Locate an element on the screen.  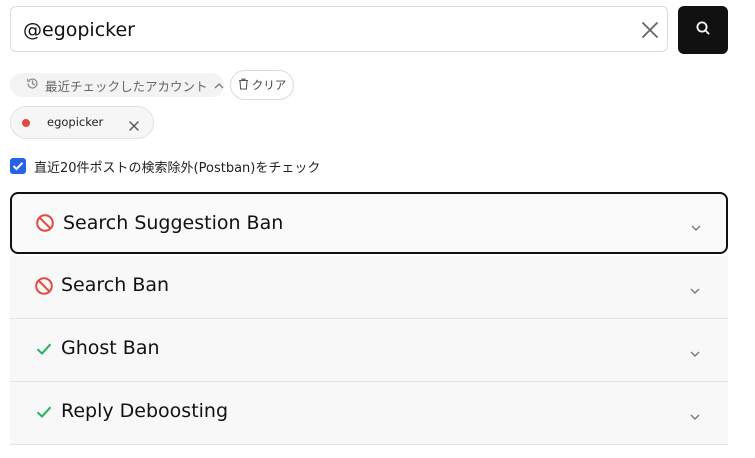
postban-checkbox is located at coordinates (18, 166).